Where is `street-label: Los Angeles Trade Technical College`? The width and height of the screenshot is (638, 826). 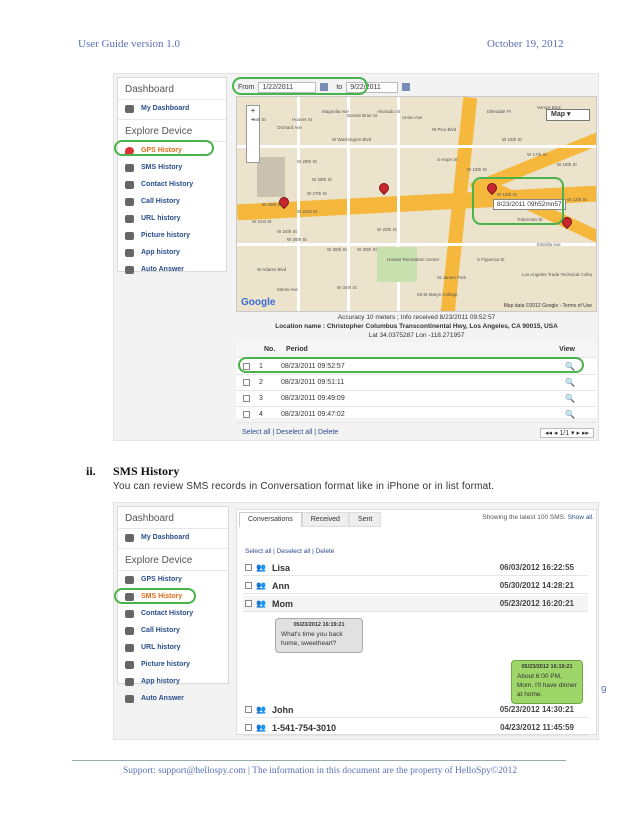 street-label: Los Angeles Trade Technical College is located at coordinates (557, 274).